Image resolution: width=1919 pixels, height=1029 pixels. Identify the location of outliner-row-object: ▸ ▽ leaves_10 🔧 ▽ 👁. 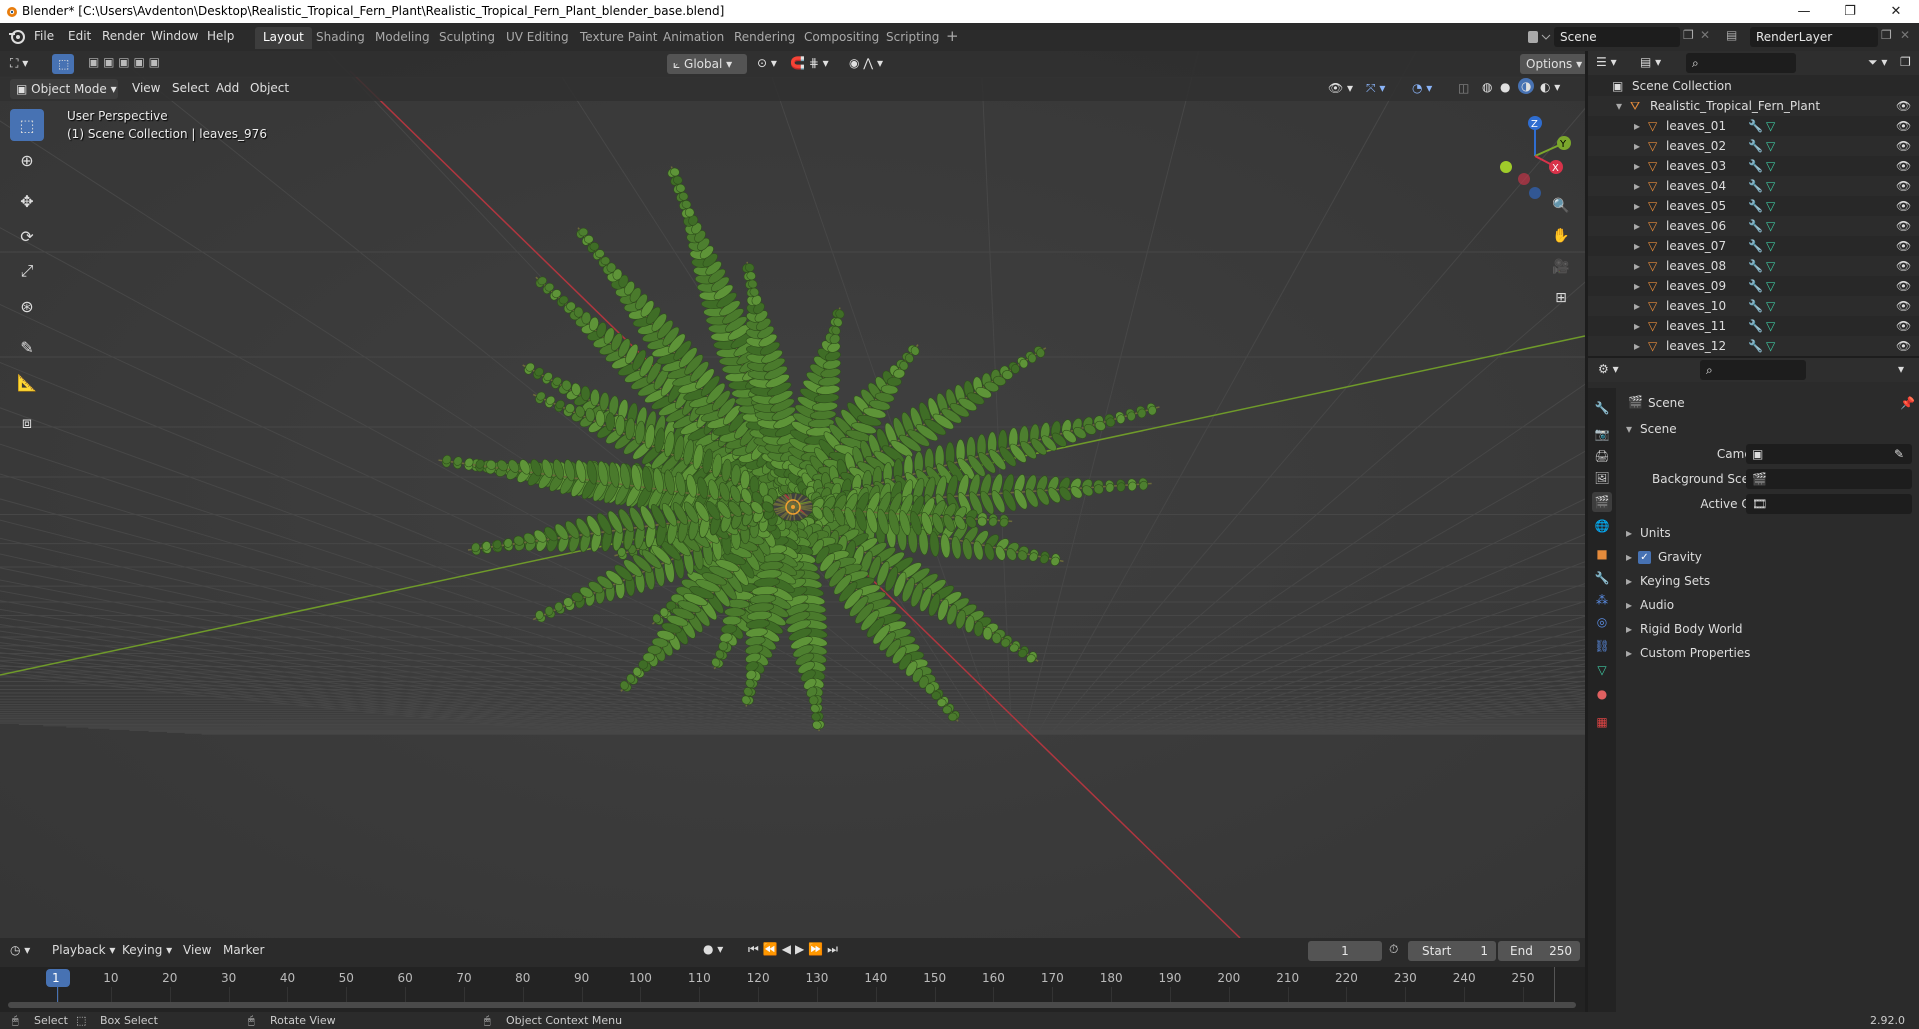
(1753, 306).